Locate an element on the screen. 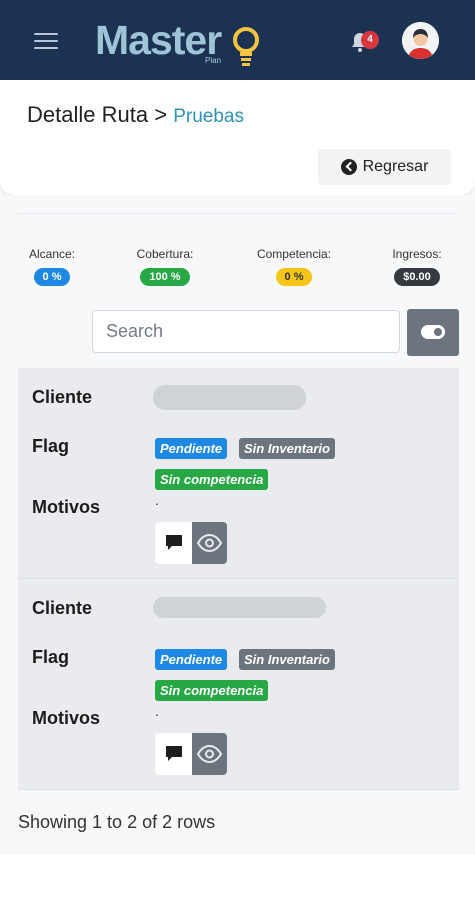 The image size is (475, 900). page-title: Detalle Ruta > Pruebas is located at coordinates (135, 115).